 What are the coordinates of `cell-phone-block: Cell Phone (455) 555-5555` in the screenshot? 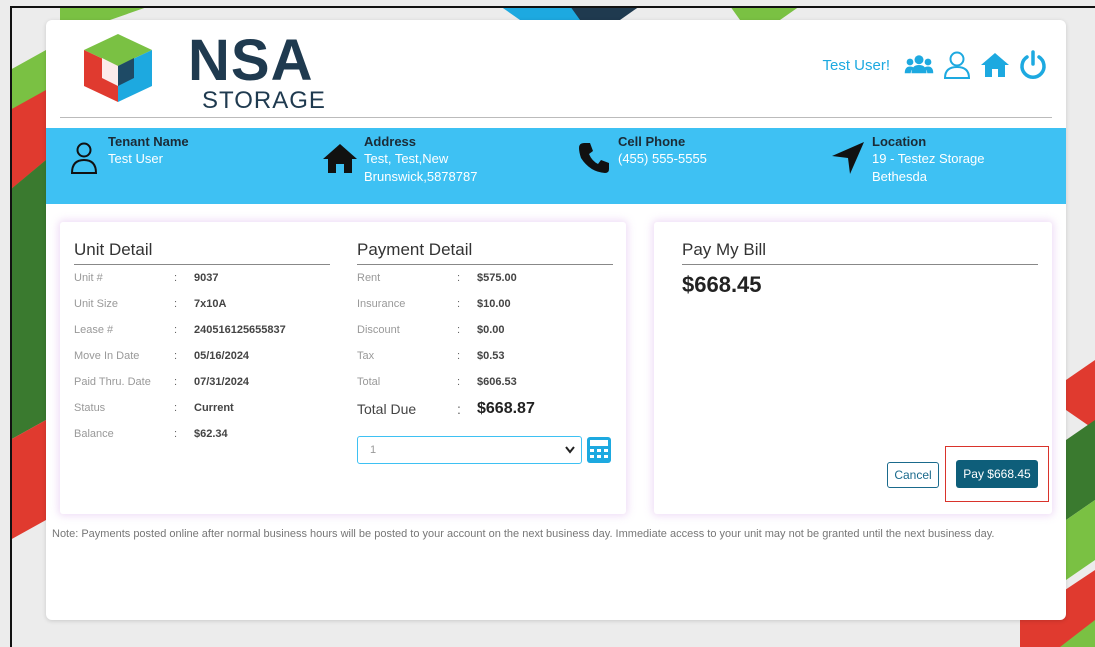 It's located at (641, 155).